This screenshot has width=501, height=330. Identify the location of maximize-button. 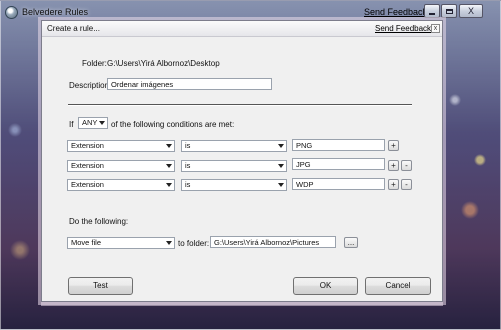
(449, 11).